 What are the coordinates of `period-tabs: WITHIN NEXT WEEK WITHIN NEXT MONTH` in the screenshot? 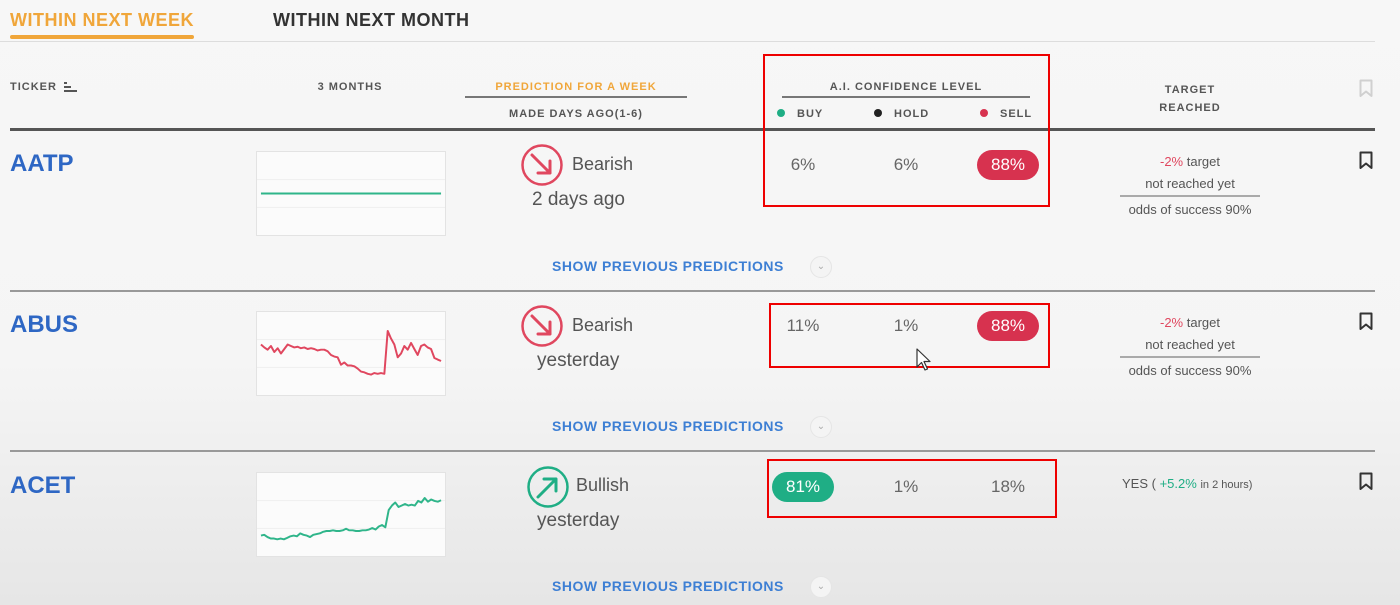 It's located at (687, 21).